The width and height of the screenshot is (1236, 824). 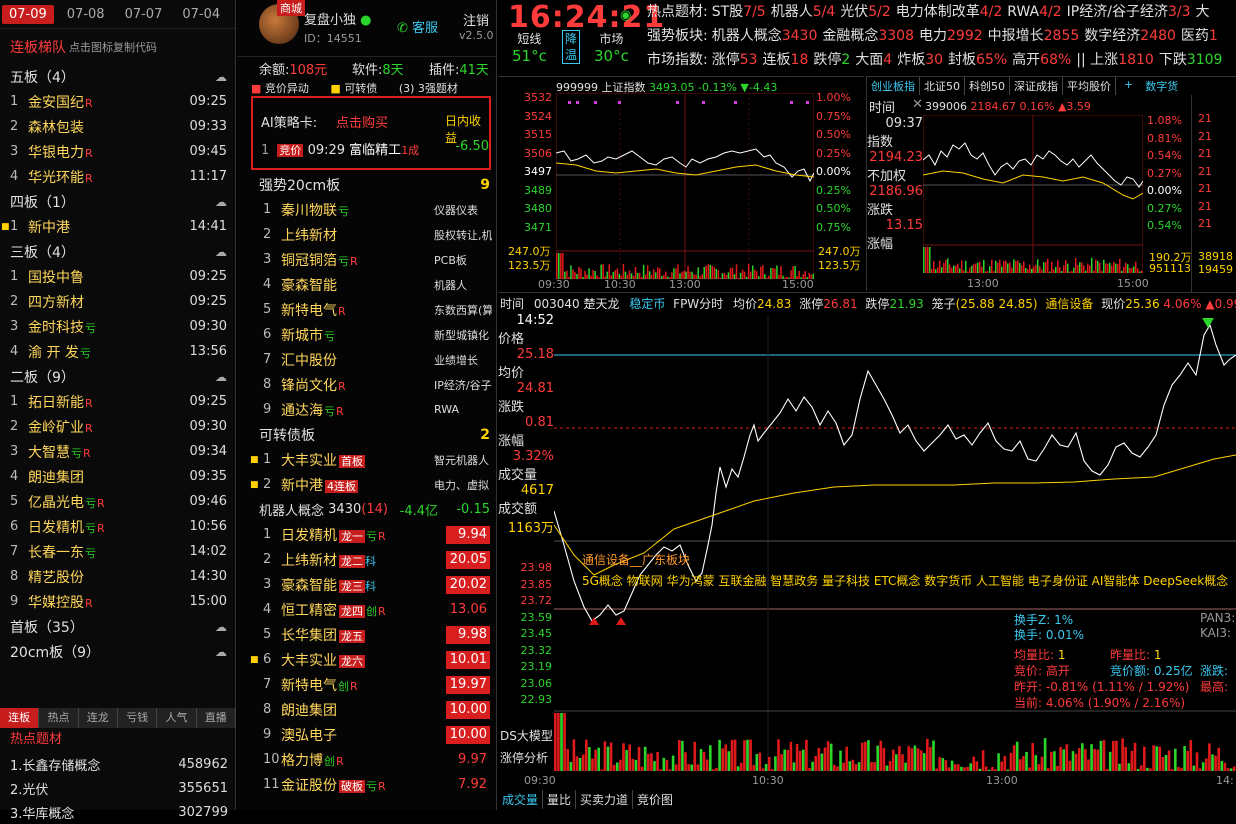 What do you see at coordinates (1034, 36) in the screenshot?
I see `topic-item: 中报增长2855` at bounding box center [1034, 36].